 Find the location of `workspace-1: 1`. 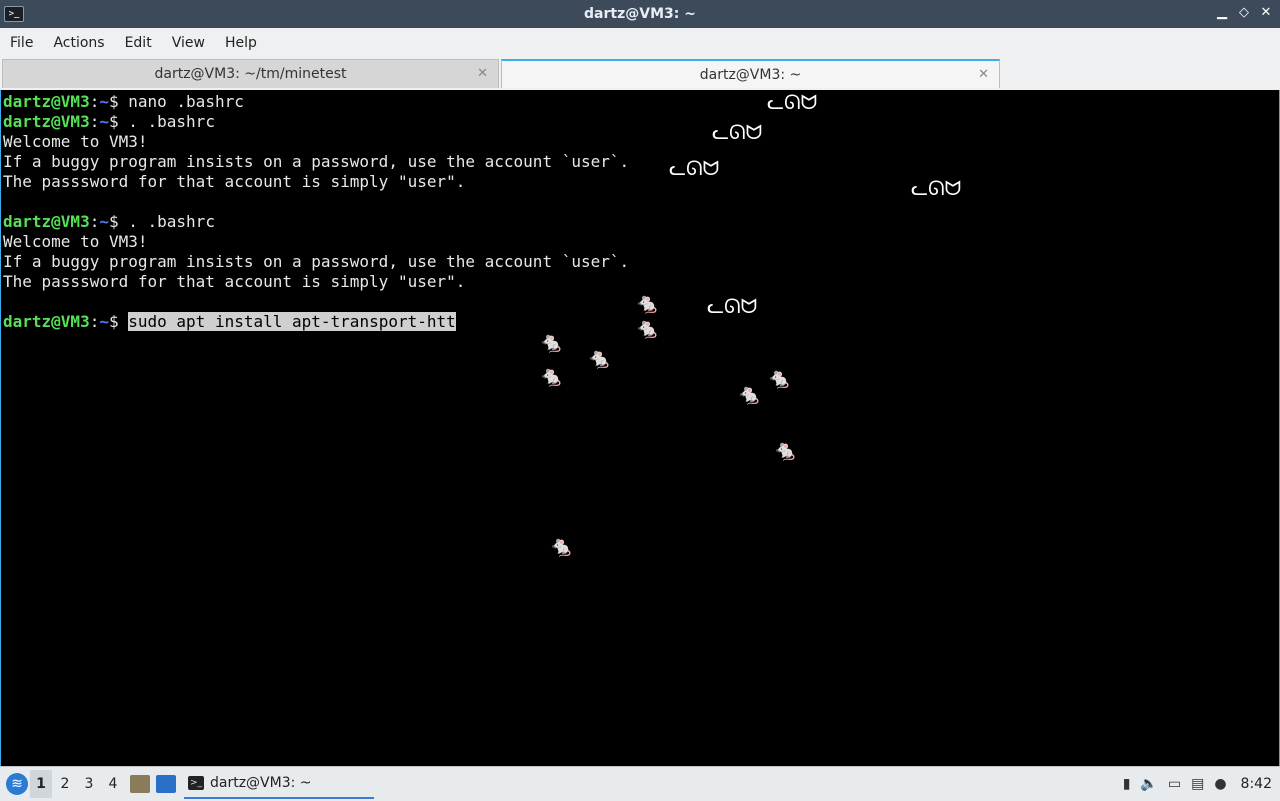

workspace-1: 1 is located at coordinates (41, 784).